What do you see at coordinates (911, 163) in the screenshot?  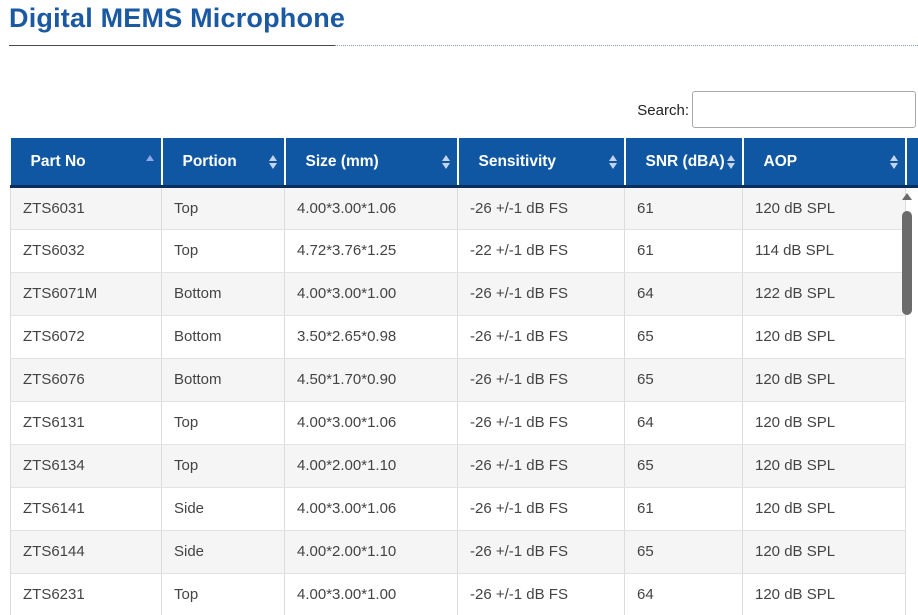 I see `header-scroll-gutter` at bounding box center [911, 163].